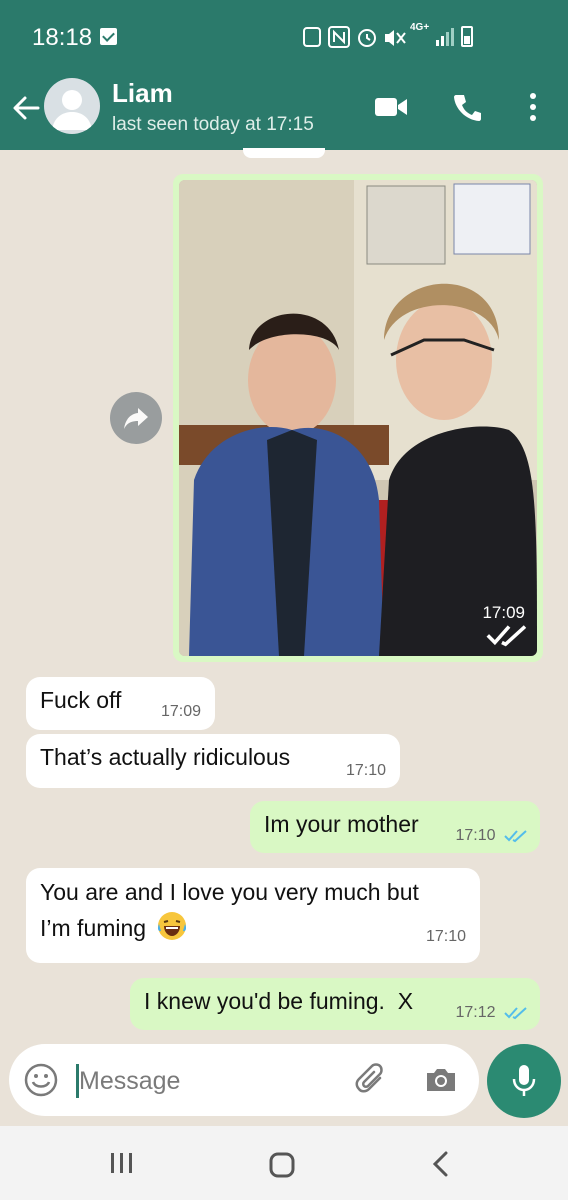 Image resolution: width=568 pixels, height=1200 pixels. I want to click on more-options-icon, so click(533, 107).